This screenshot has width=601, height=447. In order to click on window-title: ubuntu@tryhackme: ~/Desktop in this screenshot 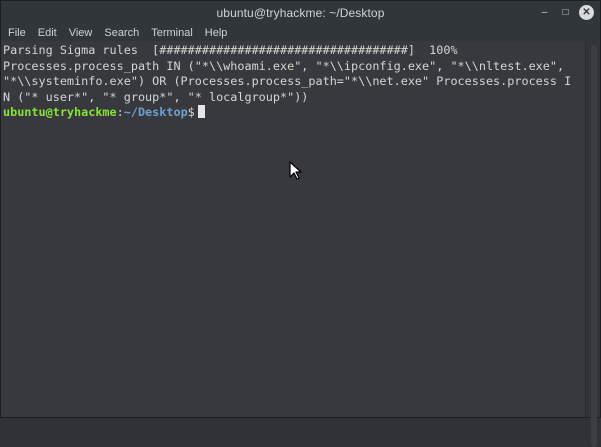, I will do `click(300, 13)`.